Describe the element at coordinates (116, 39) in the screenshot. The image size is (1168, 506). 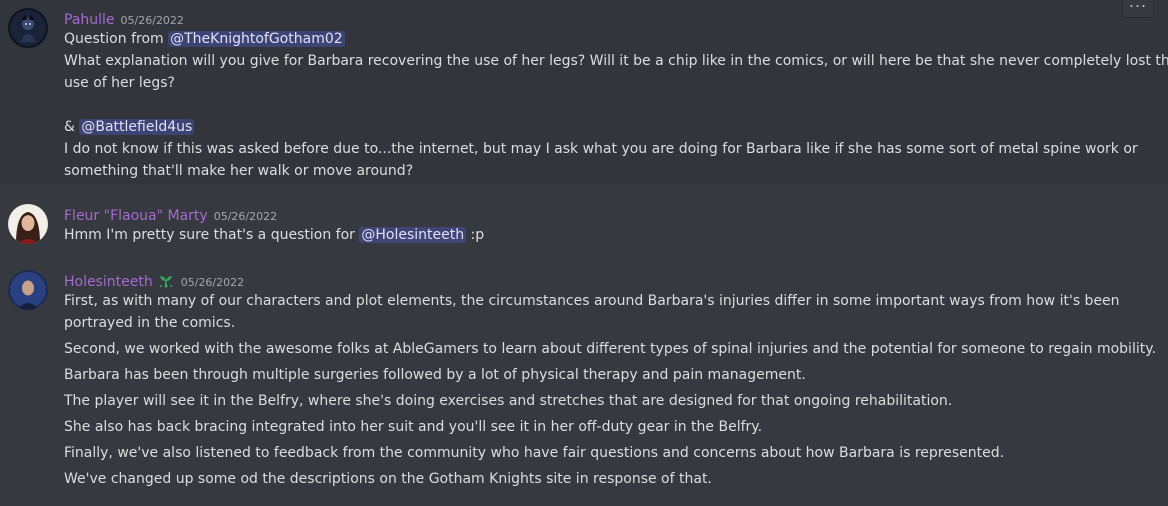
I see `message-text: Question from` at that location.